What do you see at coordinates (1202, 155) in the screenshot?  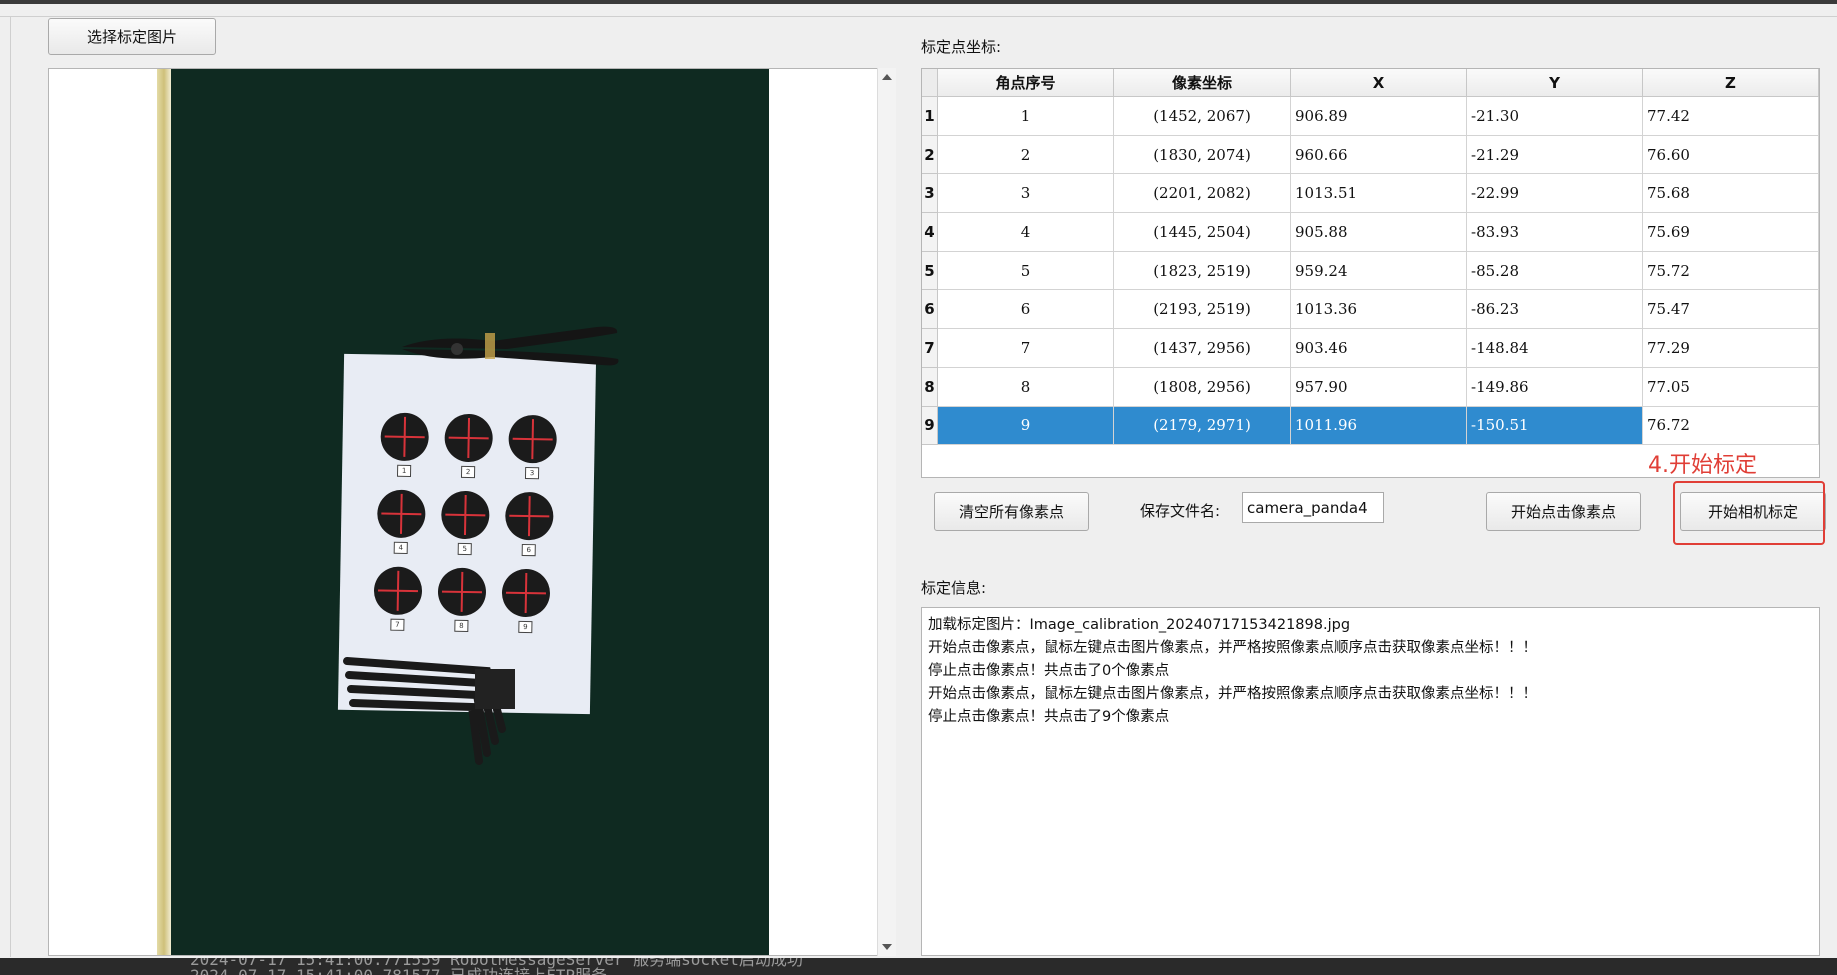 I see `cell-pixel-coord: (1830, 2074)` at bounding box center [1202, 155].